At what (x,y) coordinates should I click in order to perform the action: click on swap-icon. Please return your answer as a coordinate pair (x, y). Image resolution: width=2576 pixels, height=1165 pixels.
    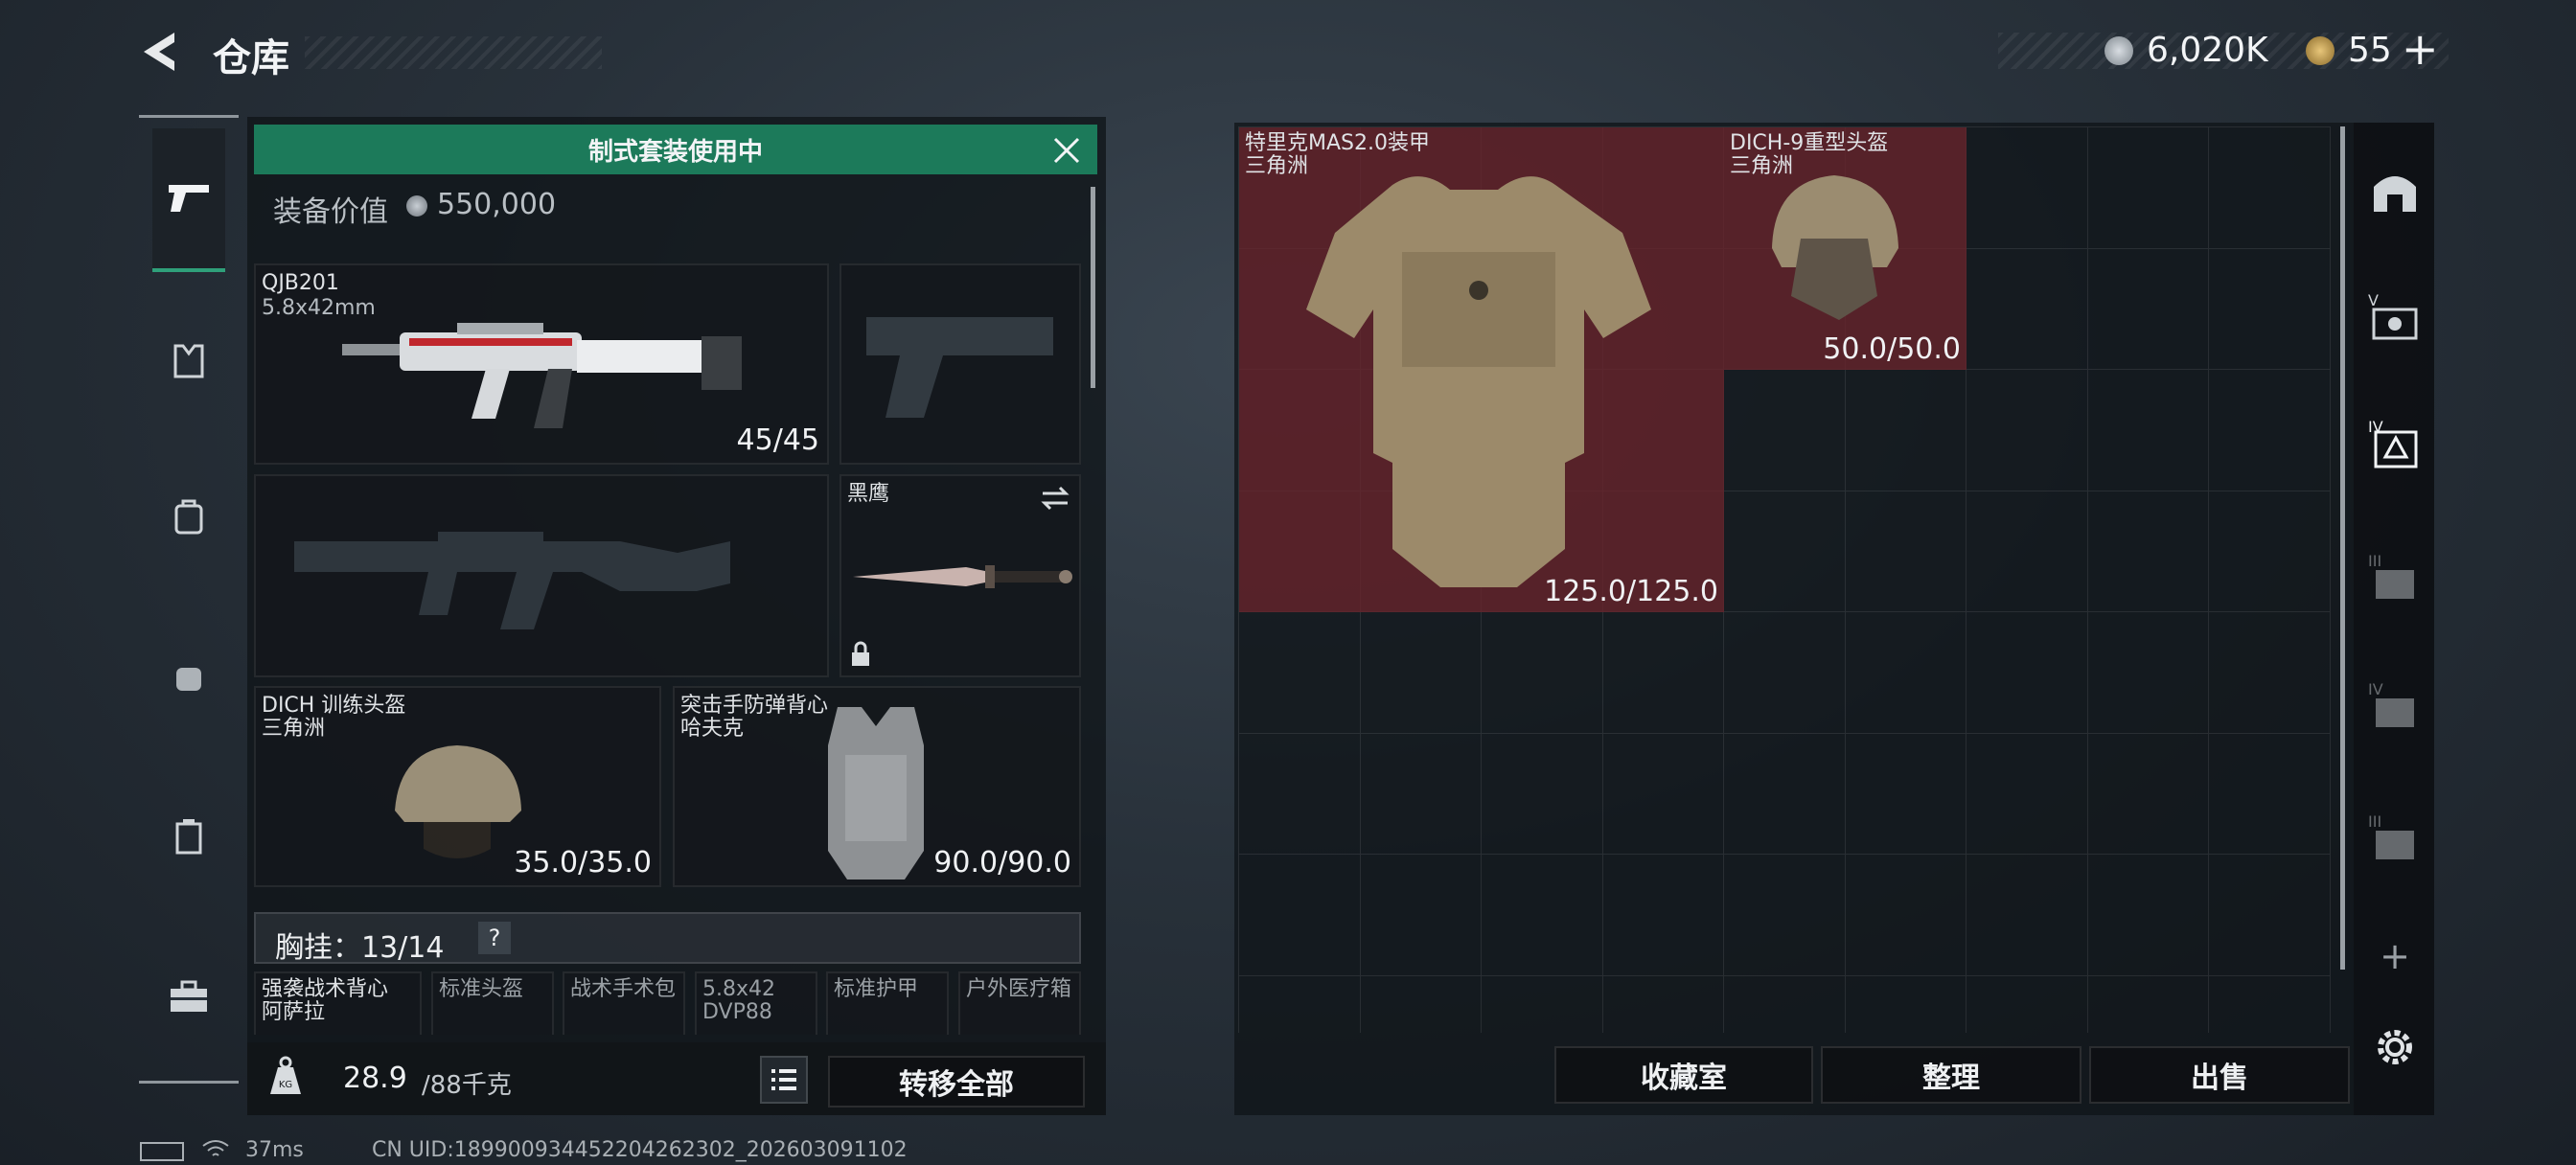
    Looking at the image, I should click on (1055, 499).